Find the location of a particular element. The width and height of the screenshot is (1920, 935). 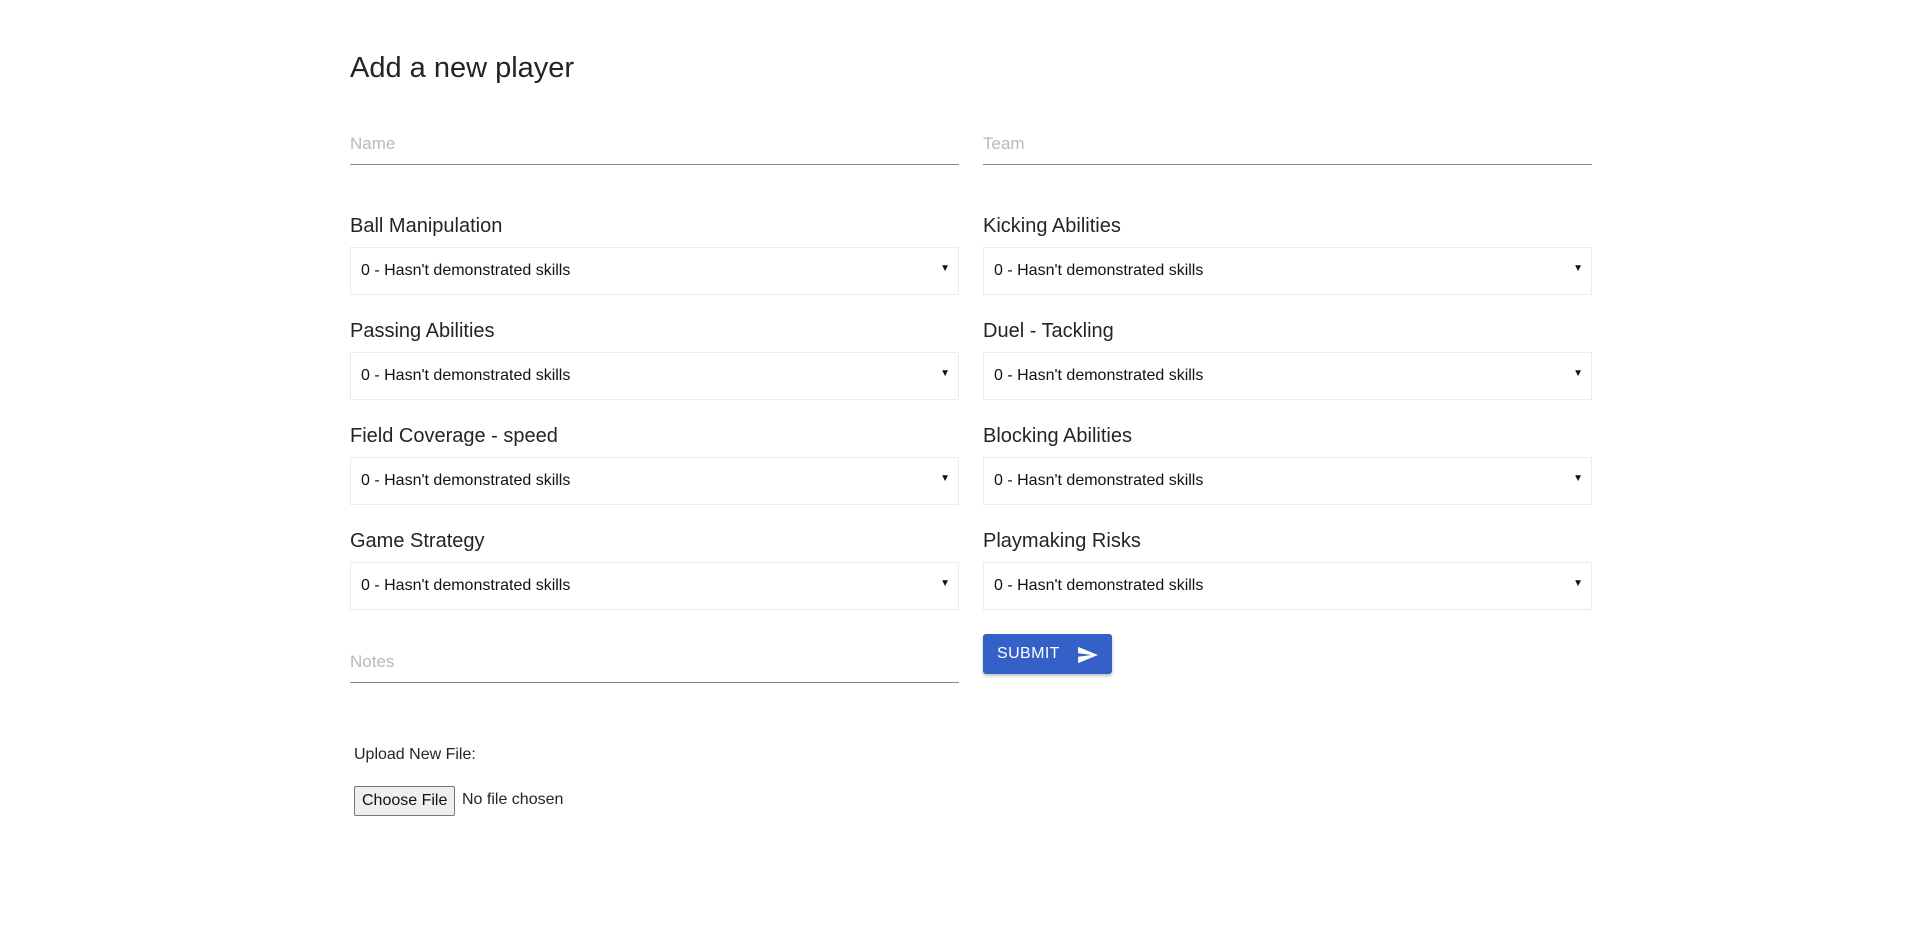

submit-button: SUBMIT is located at coordinates (1047, 654).